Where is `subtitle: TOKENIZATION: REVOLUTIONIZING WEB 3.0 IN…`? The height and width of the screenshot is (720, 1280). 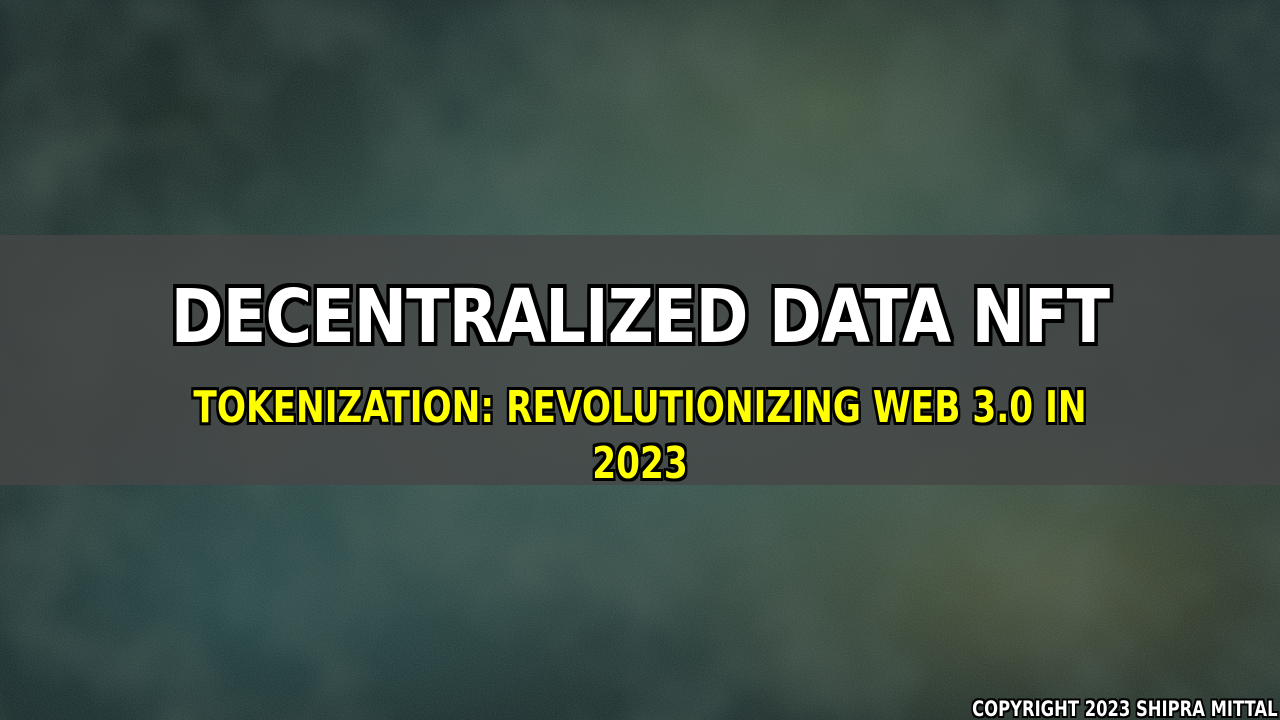 subtitle: TOKENIZATION: REVOLUTIONIZING WEB 3.0 IN… is located at coordinates (640, 435).